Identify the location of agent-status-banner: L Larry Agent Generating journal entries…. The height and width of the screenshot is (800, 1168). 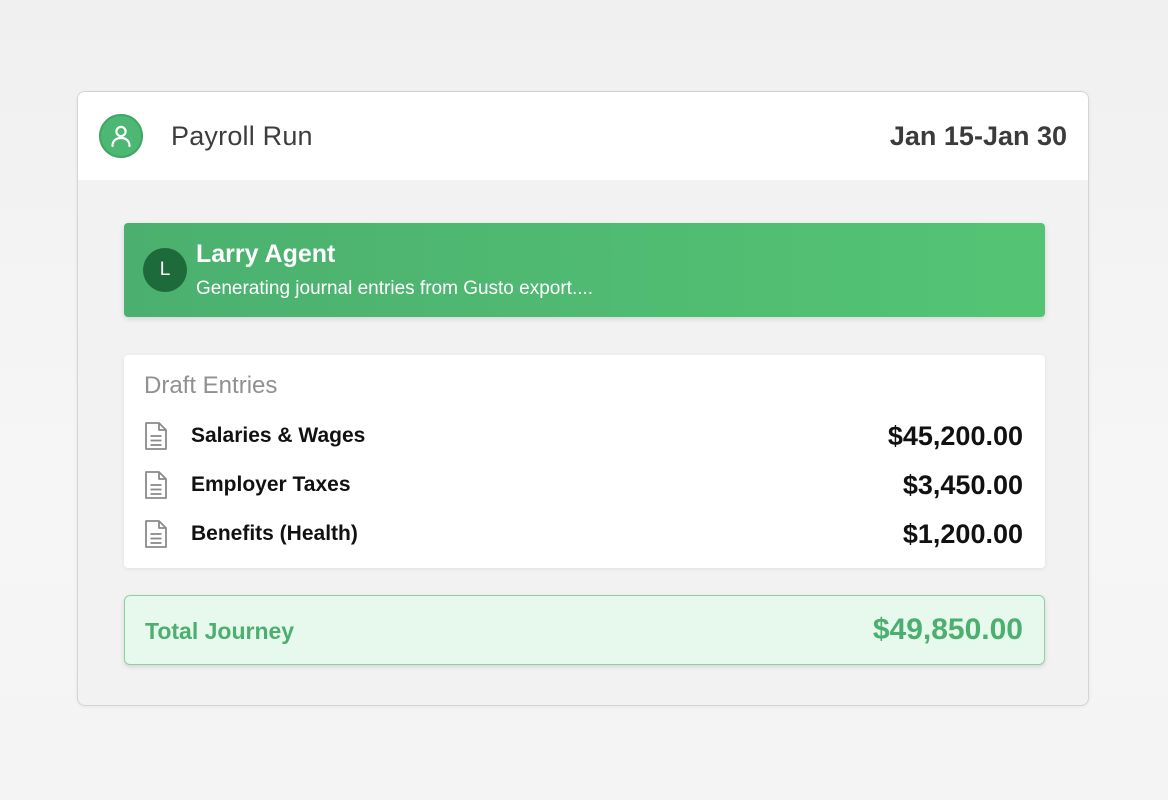
(584, 270).